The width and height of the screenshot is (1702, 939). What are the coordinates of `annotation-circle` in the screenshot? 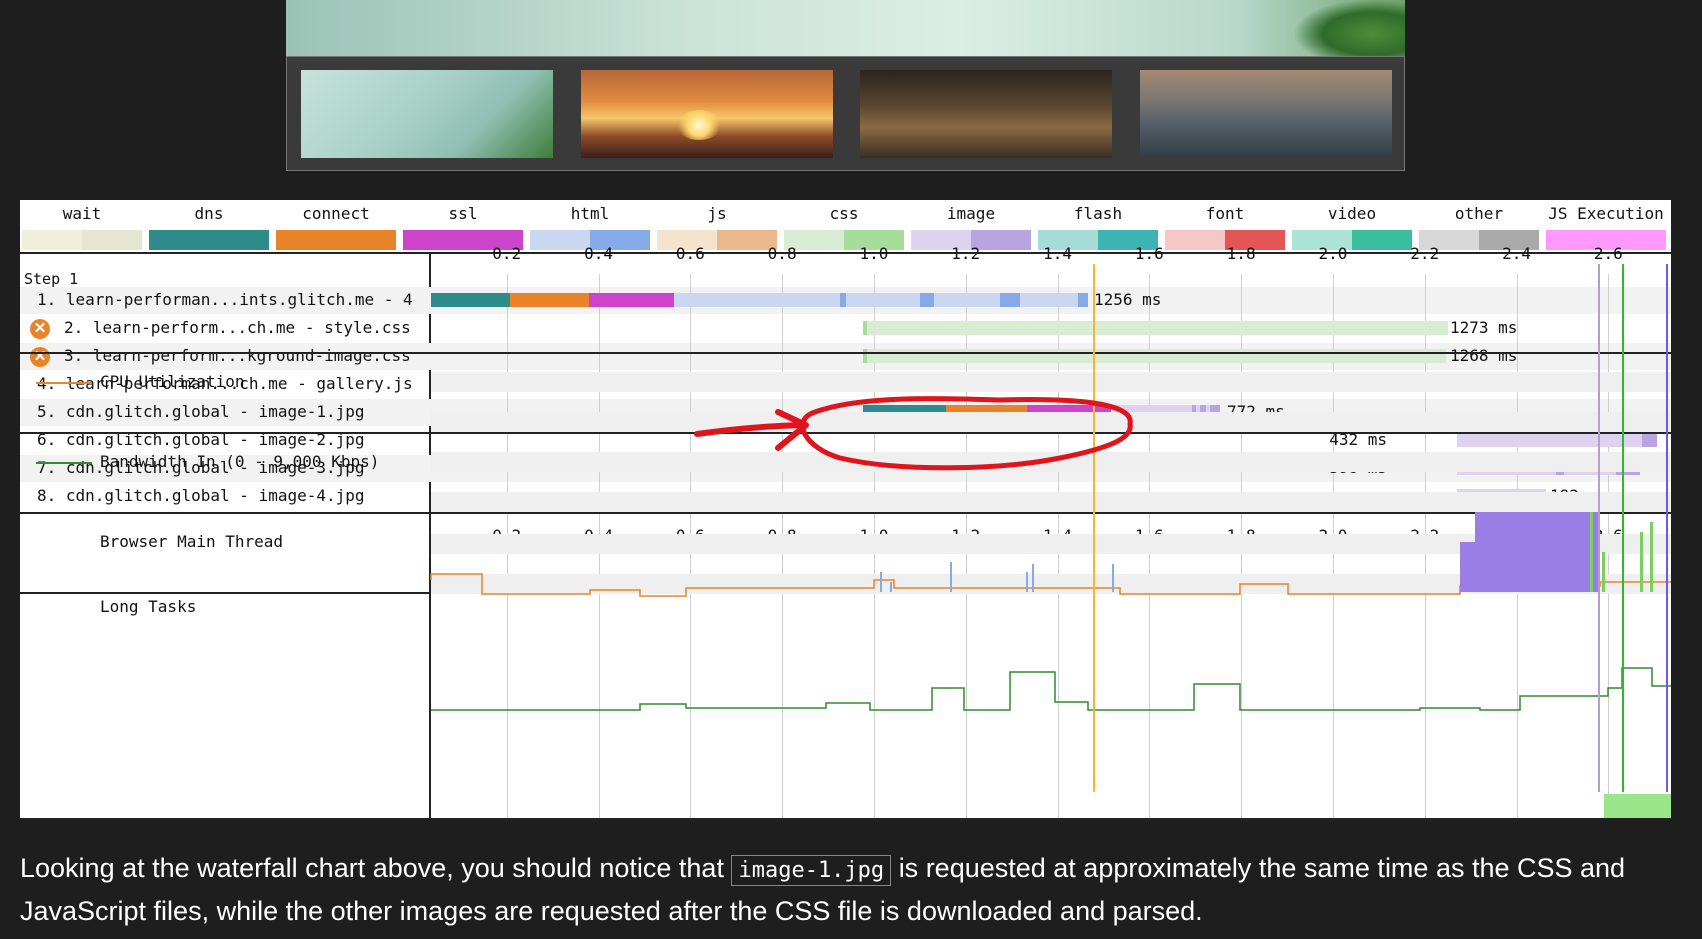 It's located at (966, 433).